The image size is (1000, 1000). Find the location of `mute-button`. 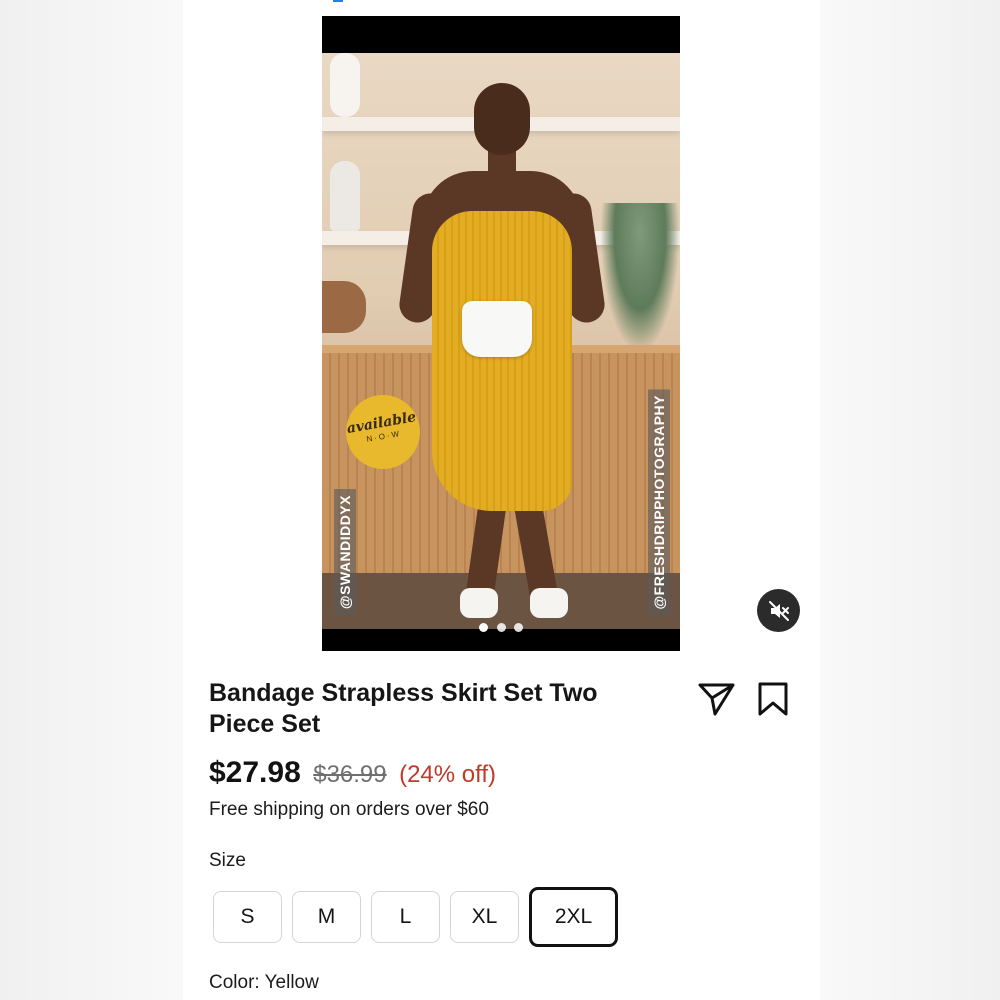

mute-button is located at coordinates (778, 610).